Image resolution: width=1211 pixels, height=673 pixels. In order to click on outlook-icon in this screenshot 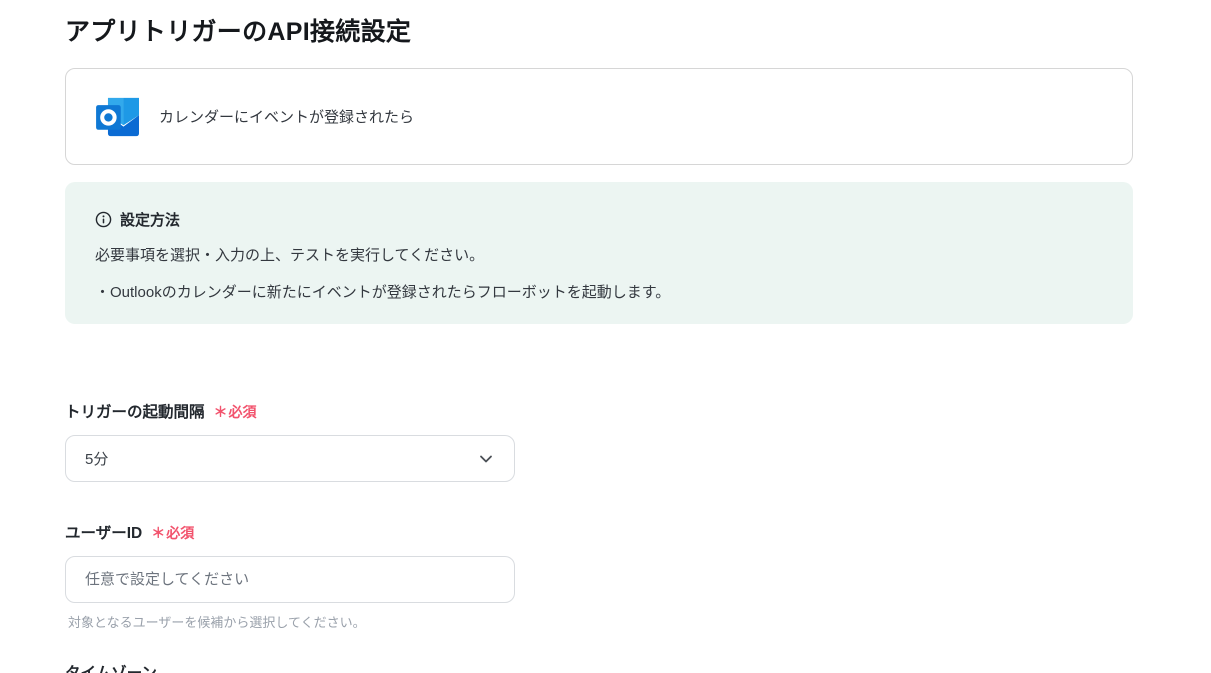, I will do `click(118, 117)`.